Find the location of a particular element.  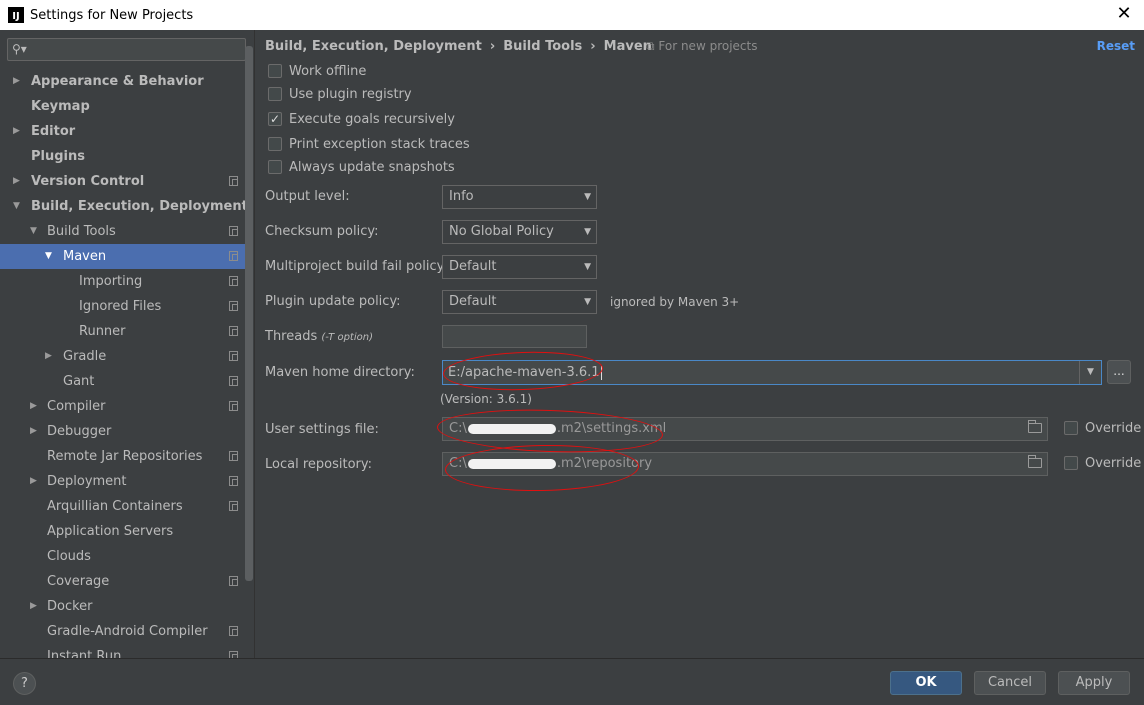

checkbox-checked is located at coordinates (275, 119).